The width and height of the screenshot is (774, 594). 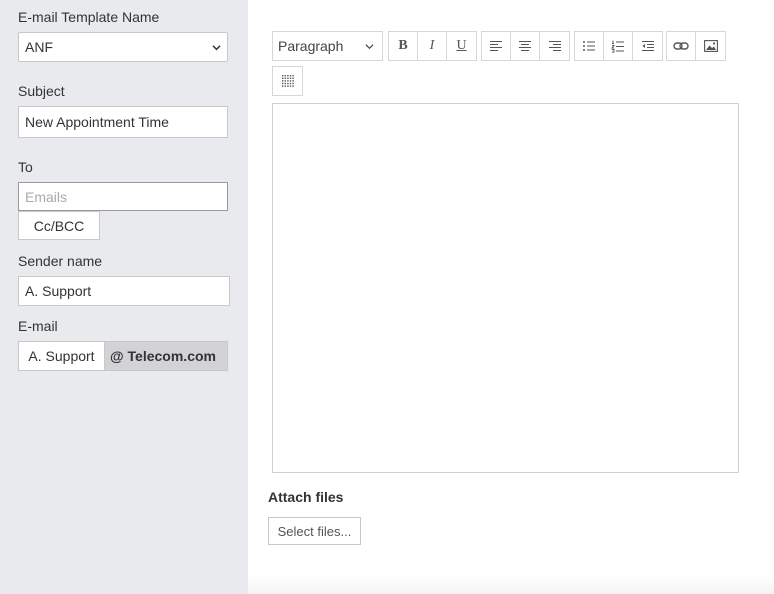 I want to click on align-center-button, so click(x=525, y=46).